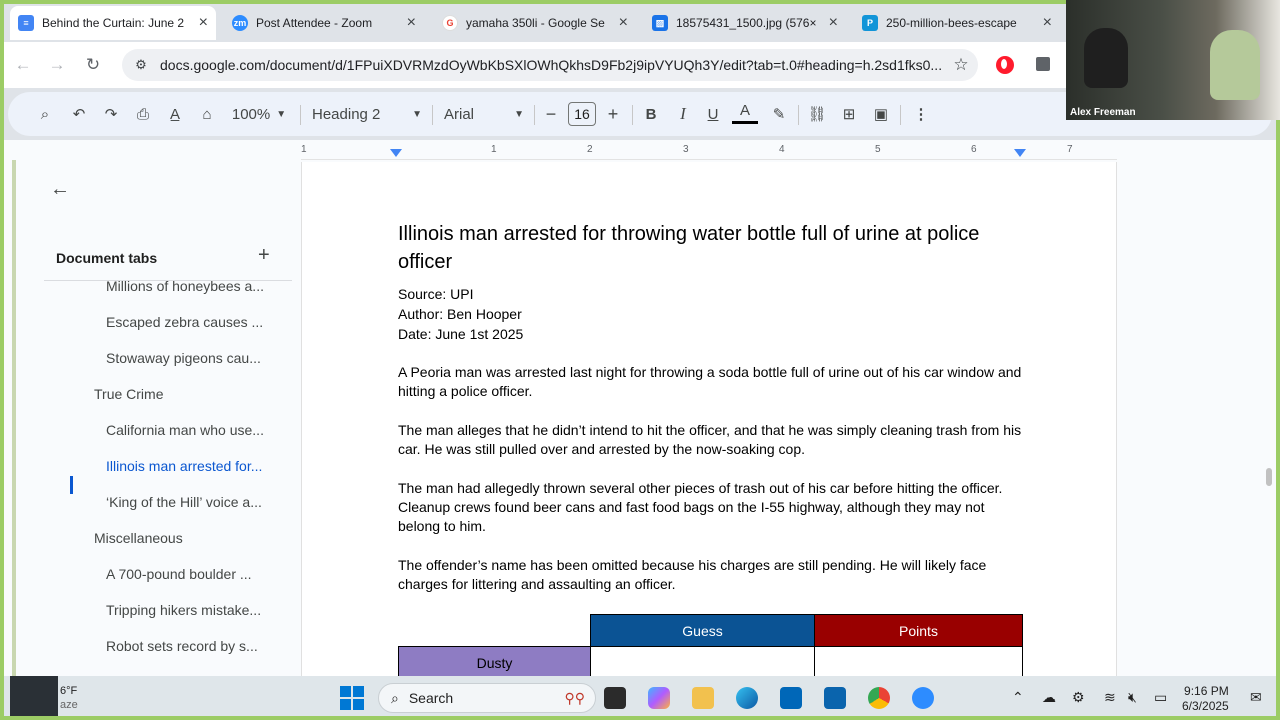 Image resolution: width=1280 pixels, height=720 pixels. Describe the element at coordinates (791, 698) in the screenshot. I see `store-icon` at that location.